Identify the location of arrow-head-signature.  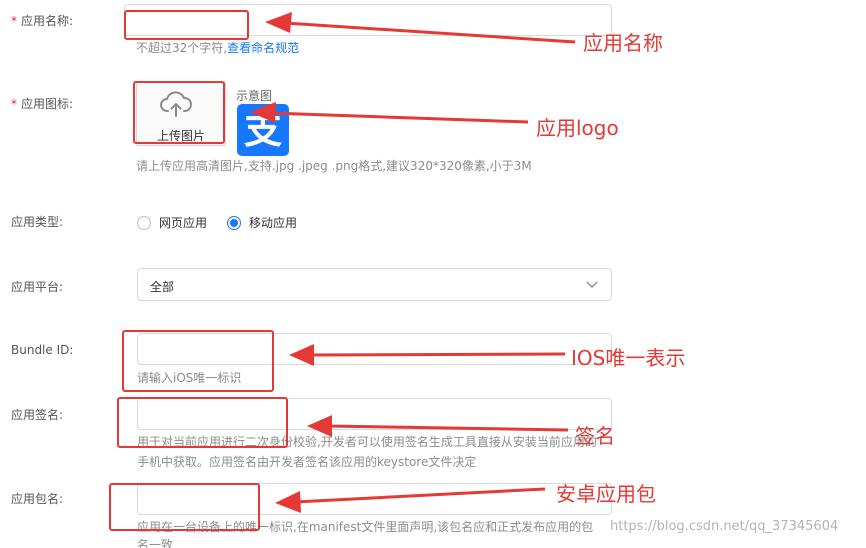
(319, 426).